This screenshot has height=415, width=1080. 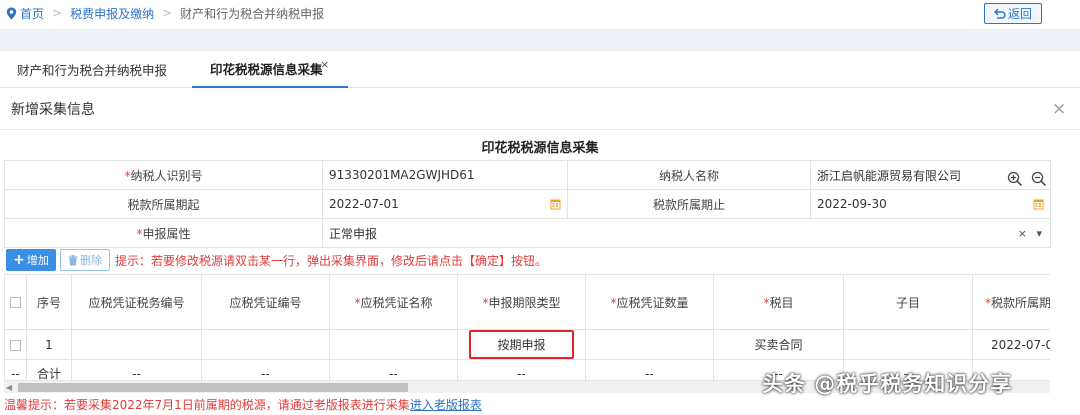 I want to click on header-label: 应税凭证数量, so click(x=652, y=302).